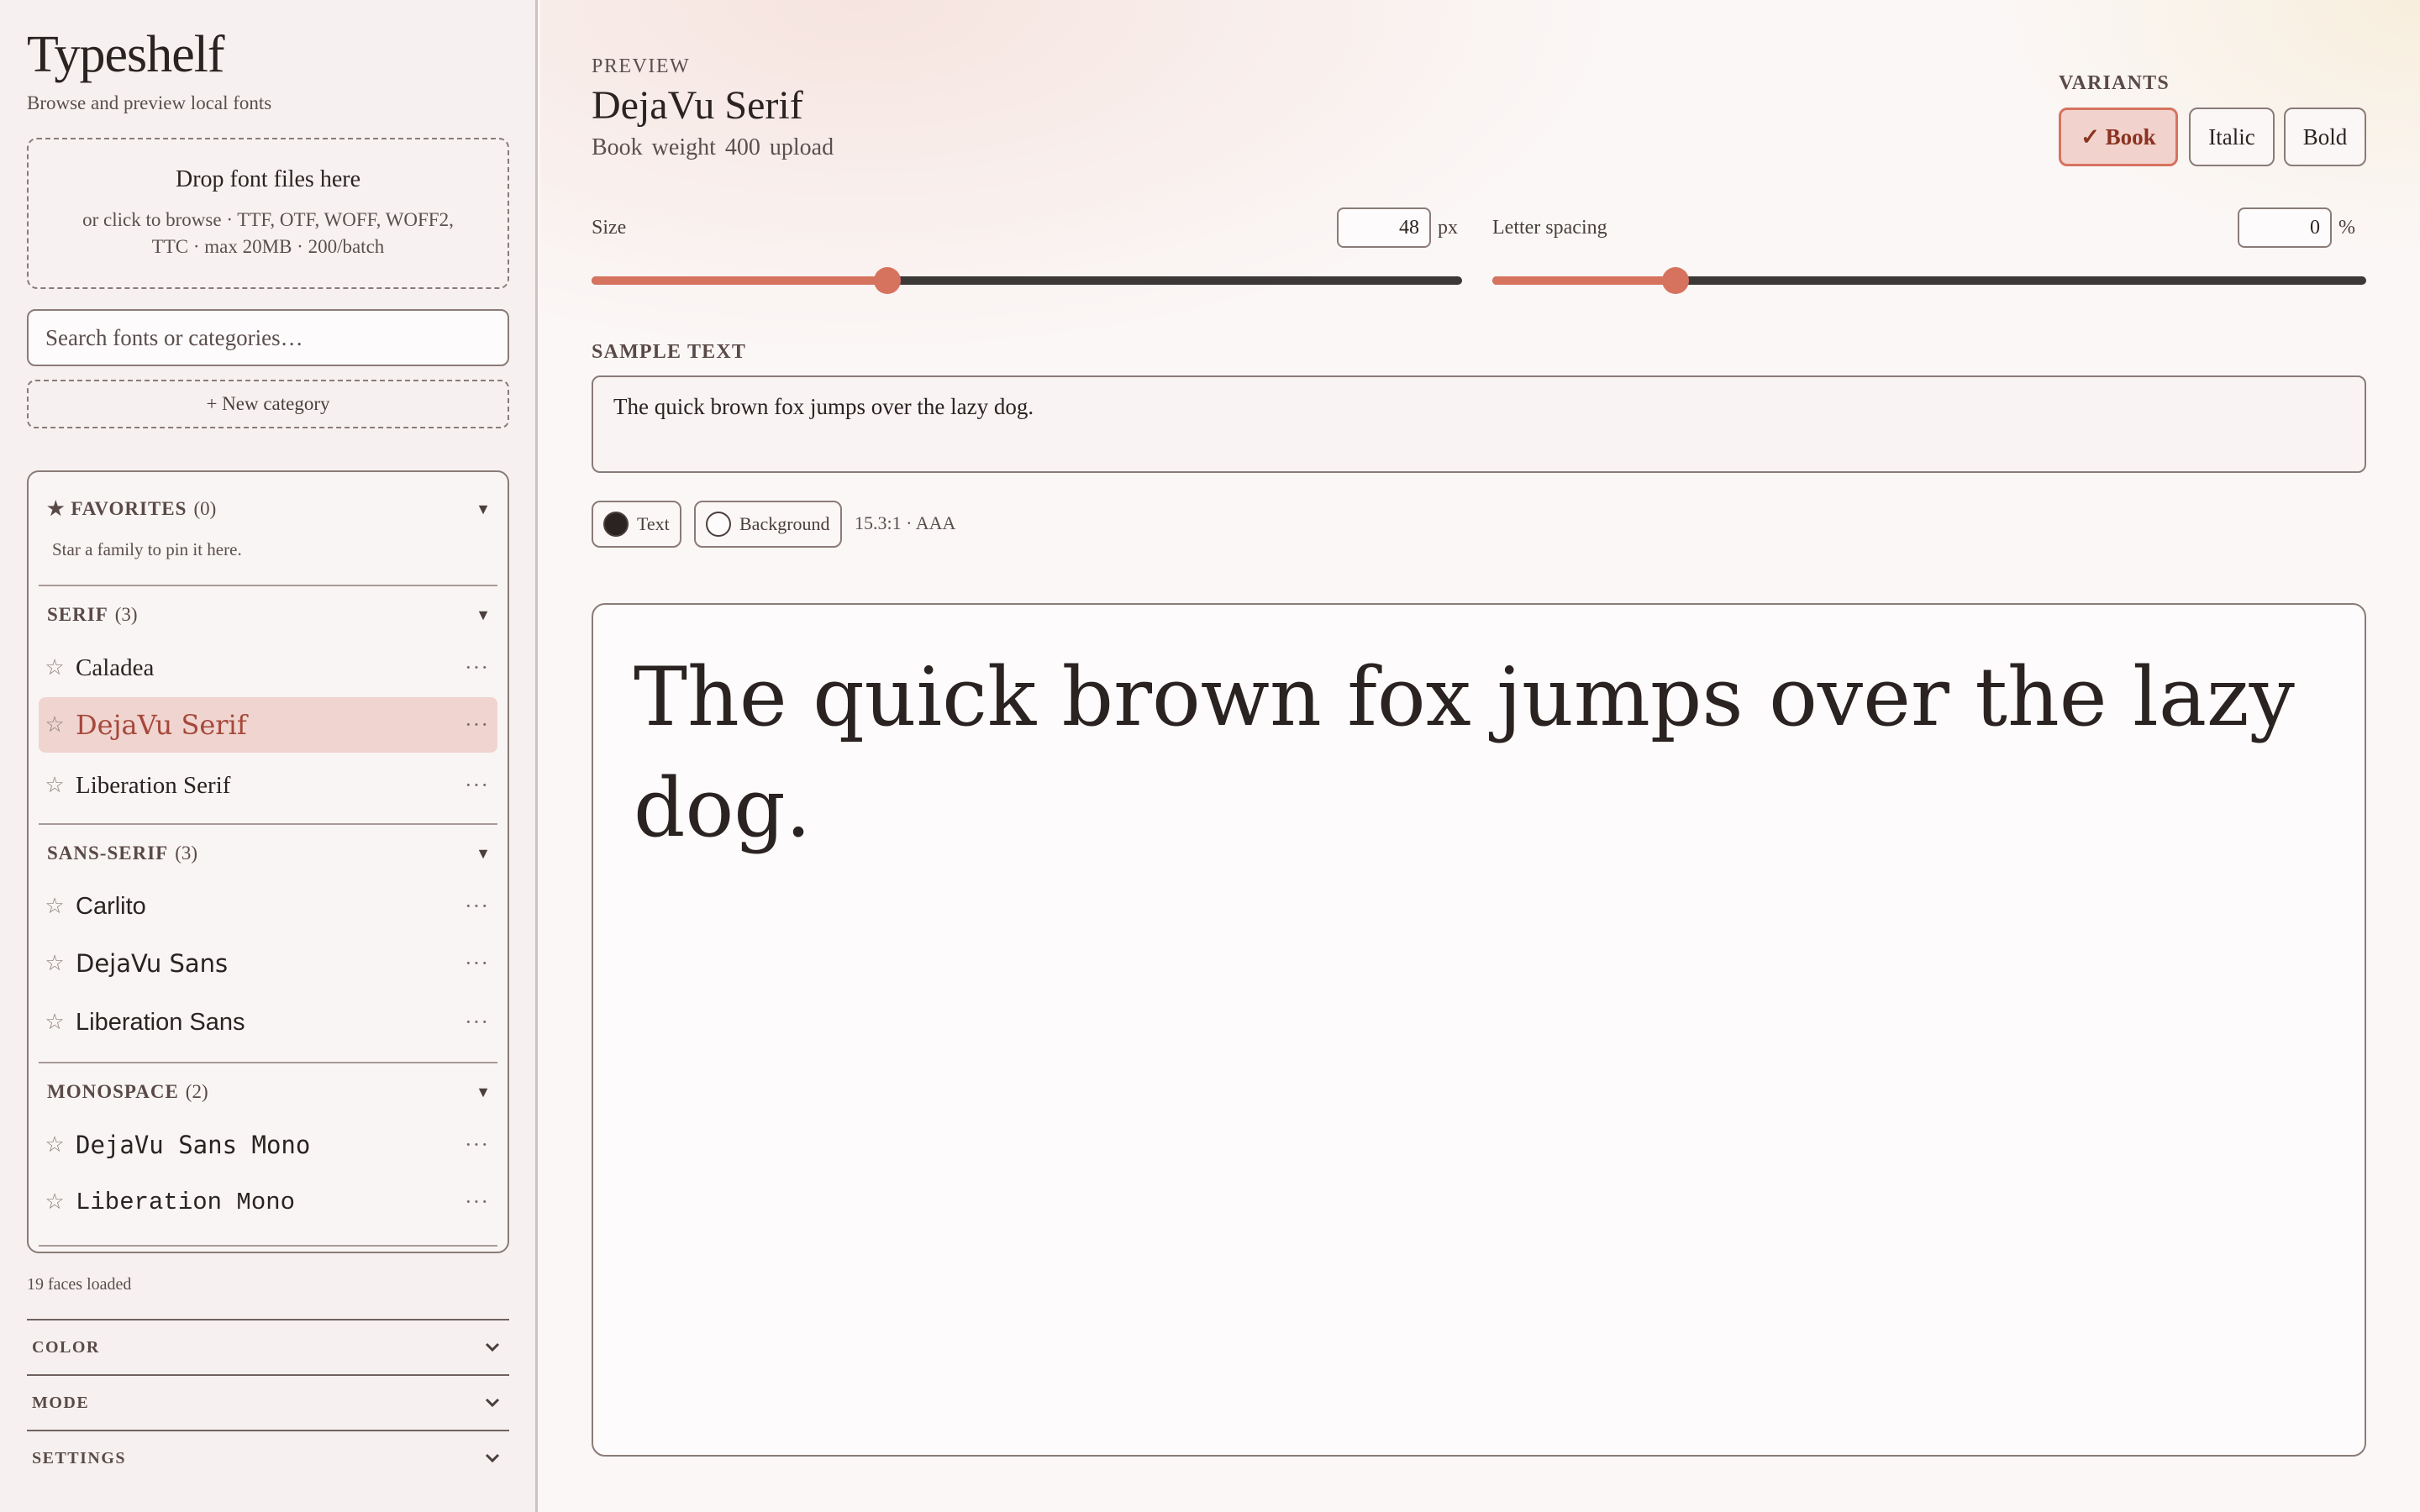 The height and width of the screenshot is (1512, 2420). What do you see at coordinates (153, 963) in the screenshot?
I see `font-item-label: DejaVu Sans` at bounding box center [153, 963].